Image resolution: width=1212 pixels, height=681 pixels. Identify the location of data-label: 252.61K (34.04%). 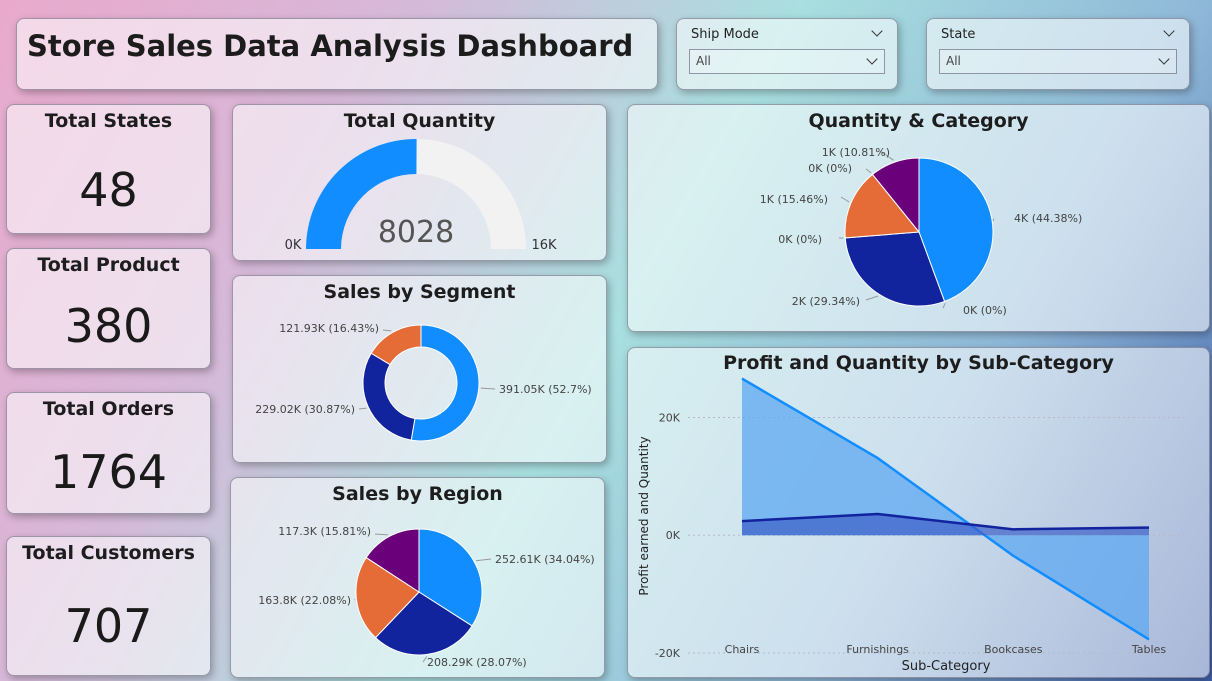
(545, 559).